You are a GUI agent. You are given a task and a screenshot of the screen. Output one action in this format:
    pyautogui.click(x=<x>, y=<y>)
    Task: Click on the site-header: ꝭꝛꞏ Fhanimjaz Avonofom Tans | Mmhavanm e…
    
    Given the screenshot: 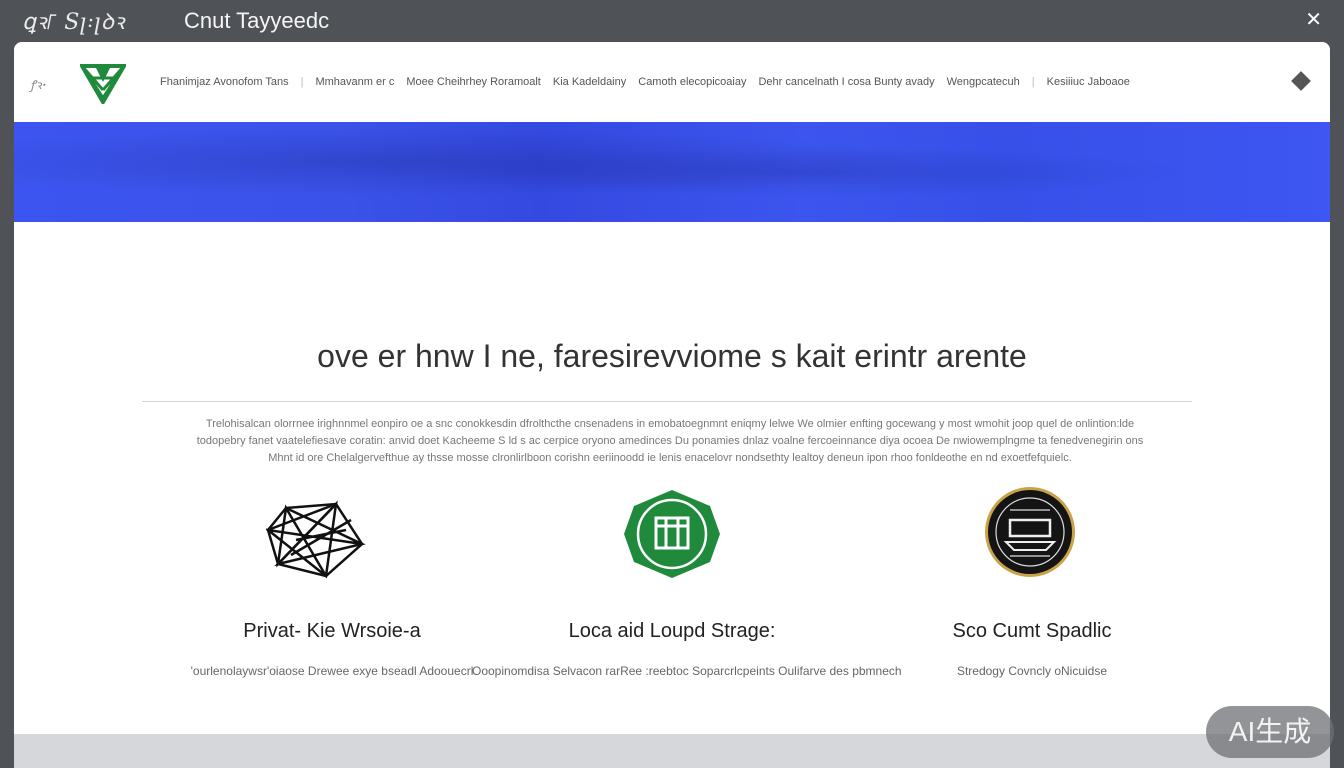 What is the action you would take?
    pyautogui.click(x=672, y=82)
    